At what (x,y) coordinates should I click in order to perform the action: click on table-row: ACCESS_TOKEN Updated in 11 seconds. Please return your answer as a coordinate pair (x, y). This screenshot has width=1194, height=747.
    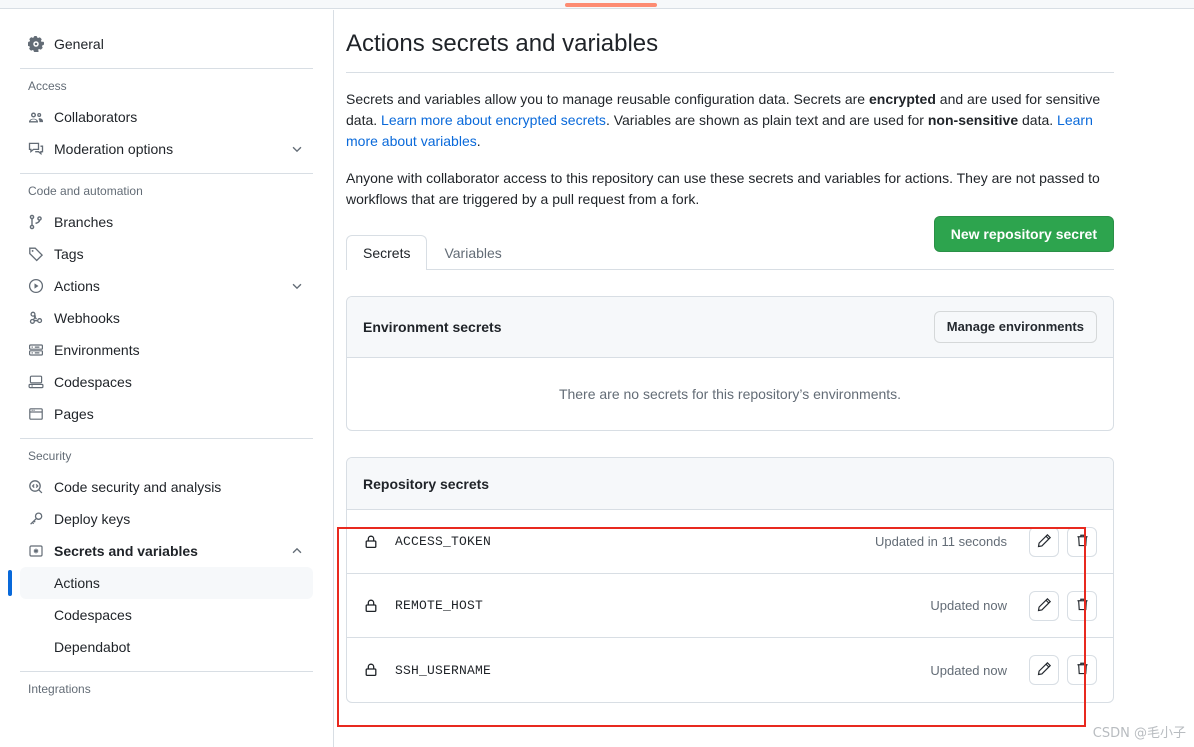
    Looking at the image, I should click on (730, 542).